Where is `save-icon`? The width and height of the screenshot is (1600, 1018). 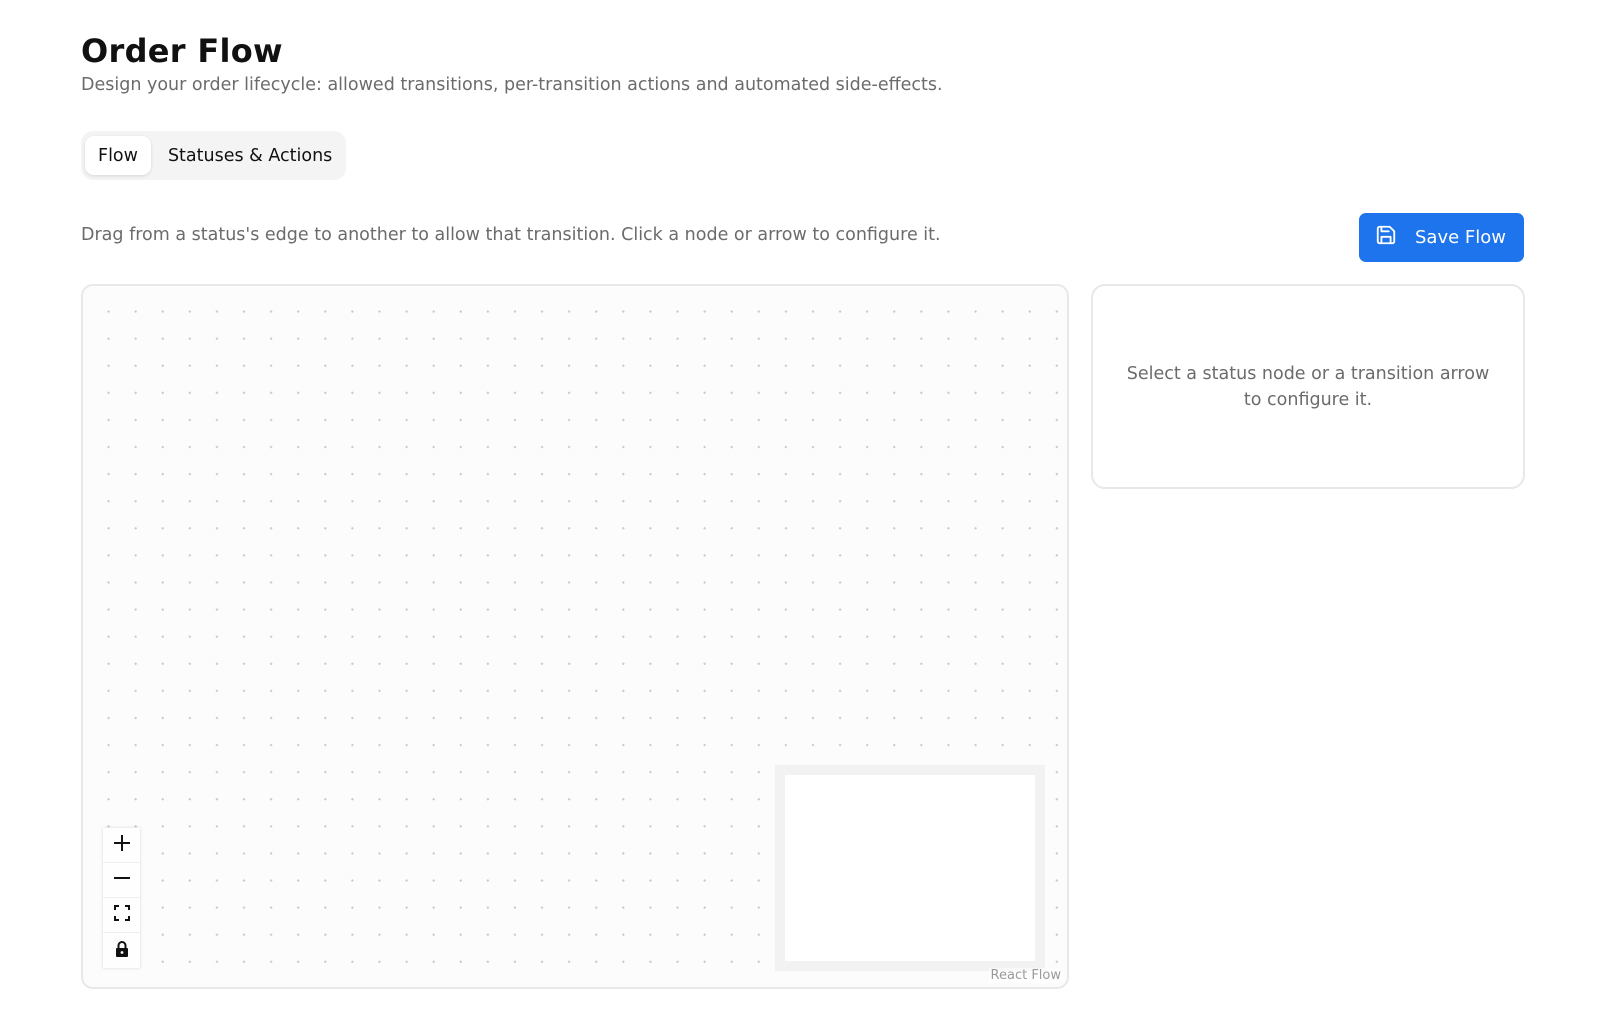
save-icon is located at coordinates (1386, 237).